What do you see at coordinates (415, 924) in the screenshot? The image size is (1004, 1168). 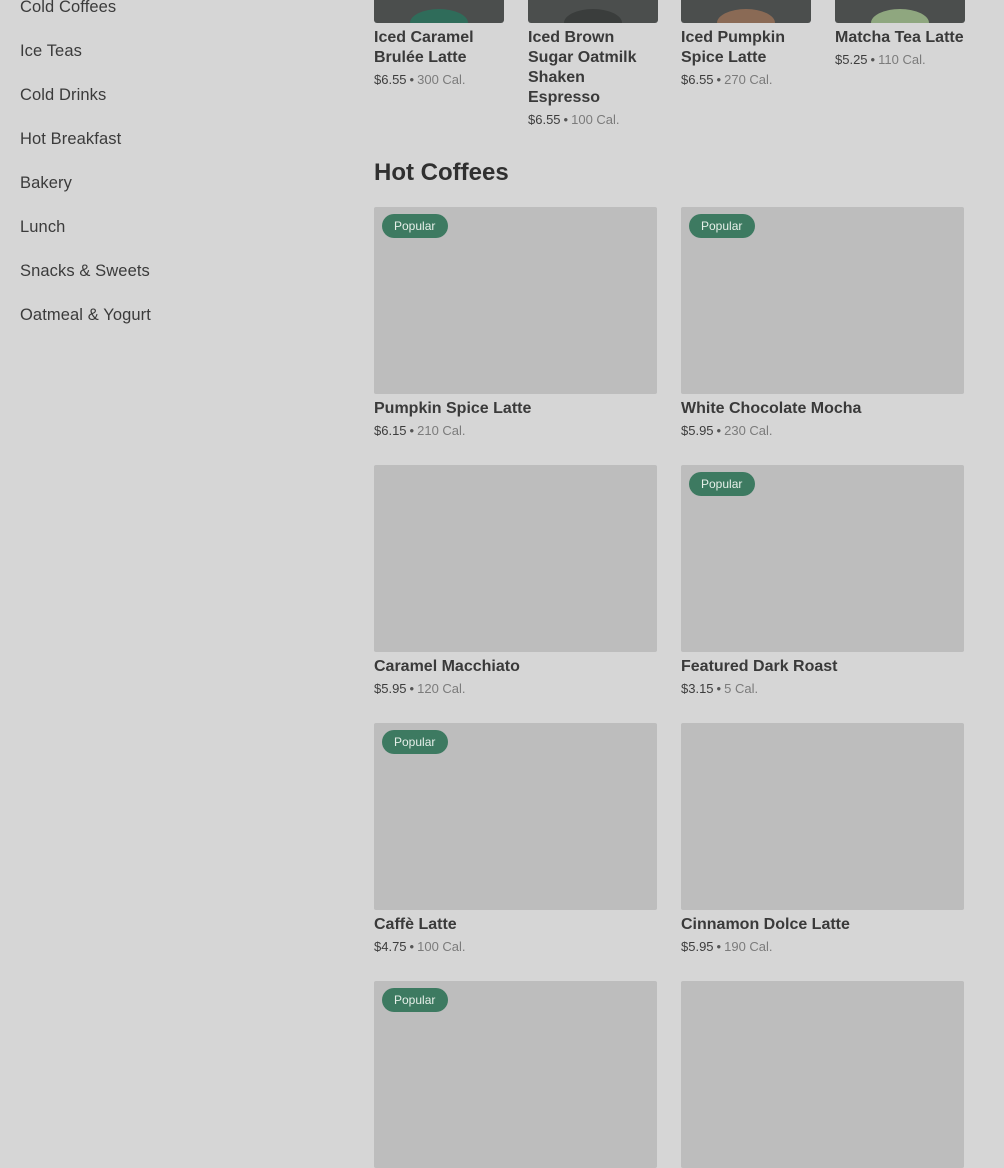 I see `product-name: Caffè Latte` at bounding box center [415, 924].